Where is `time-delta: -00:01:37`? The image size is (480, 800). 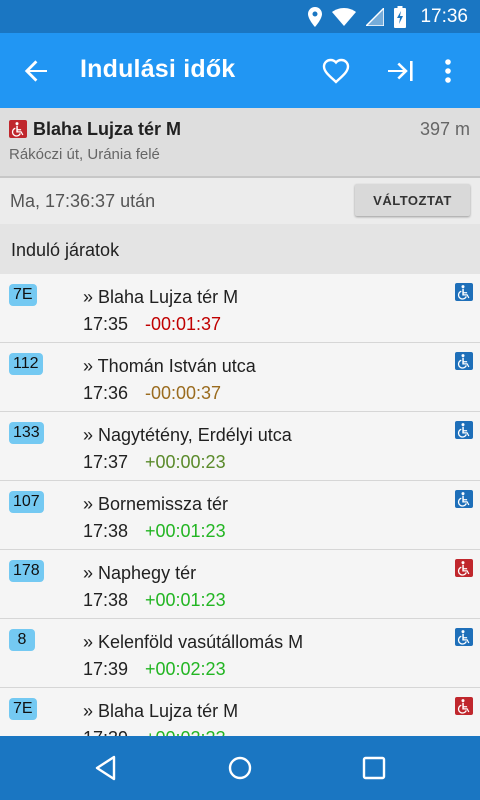 time-delta: -00:01:37 is located at coordinates (183, 324).